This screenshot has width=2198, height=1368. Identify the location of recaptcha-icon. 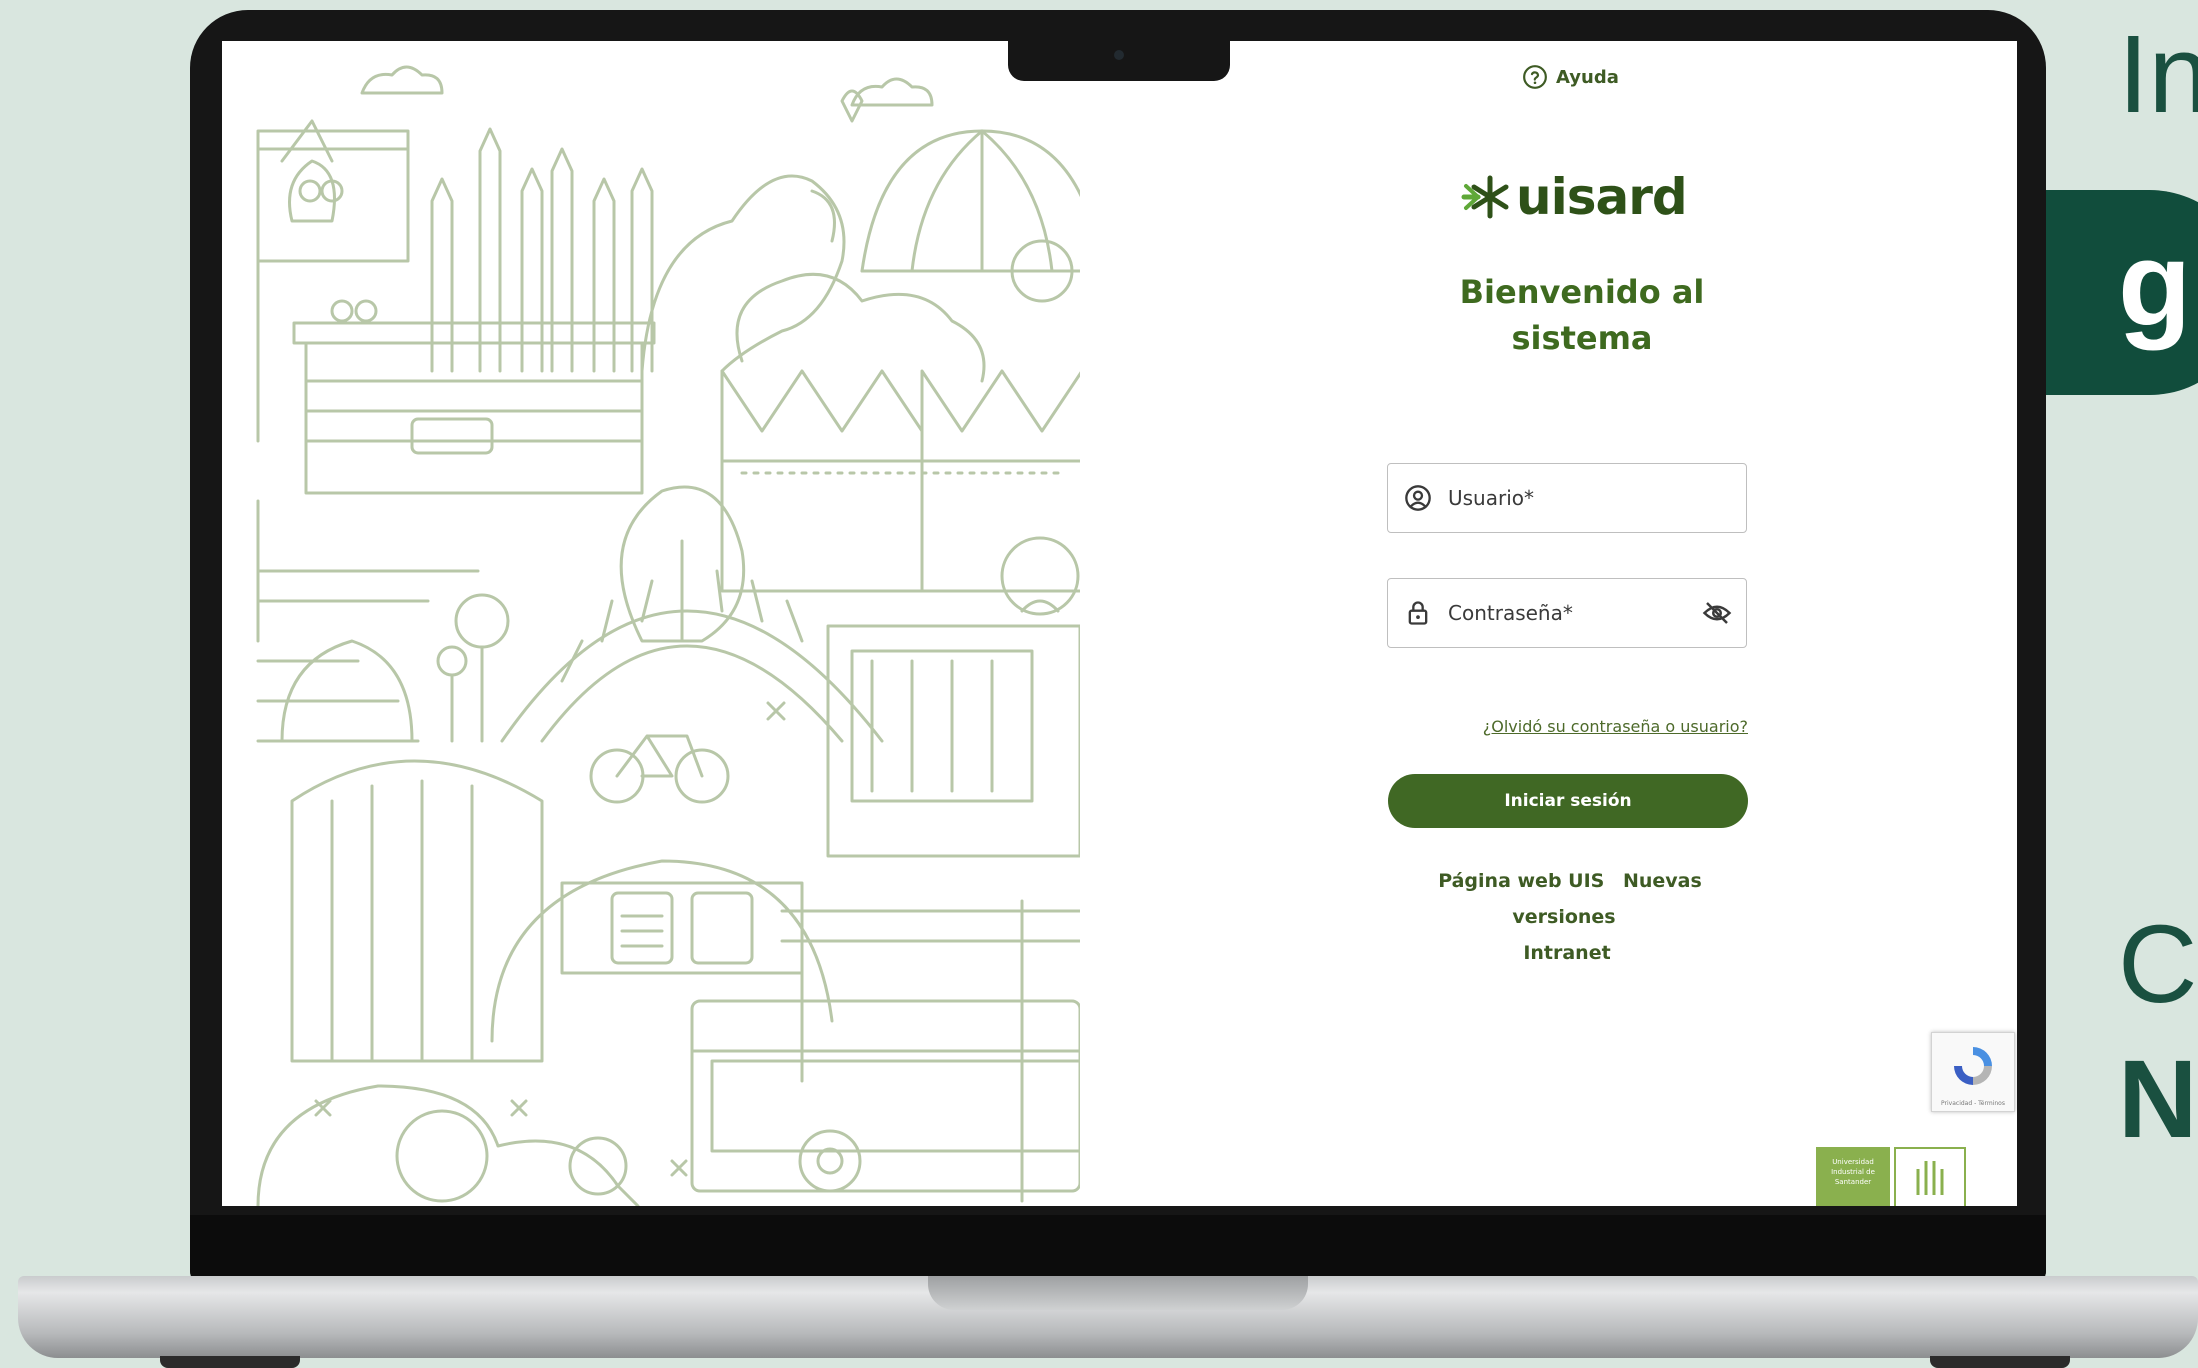
(1973, 1066).